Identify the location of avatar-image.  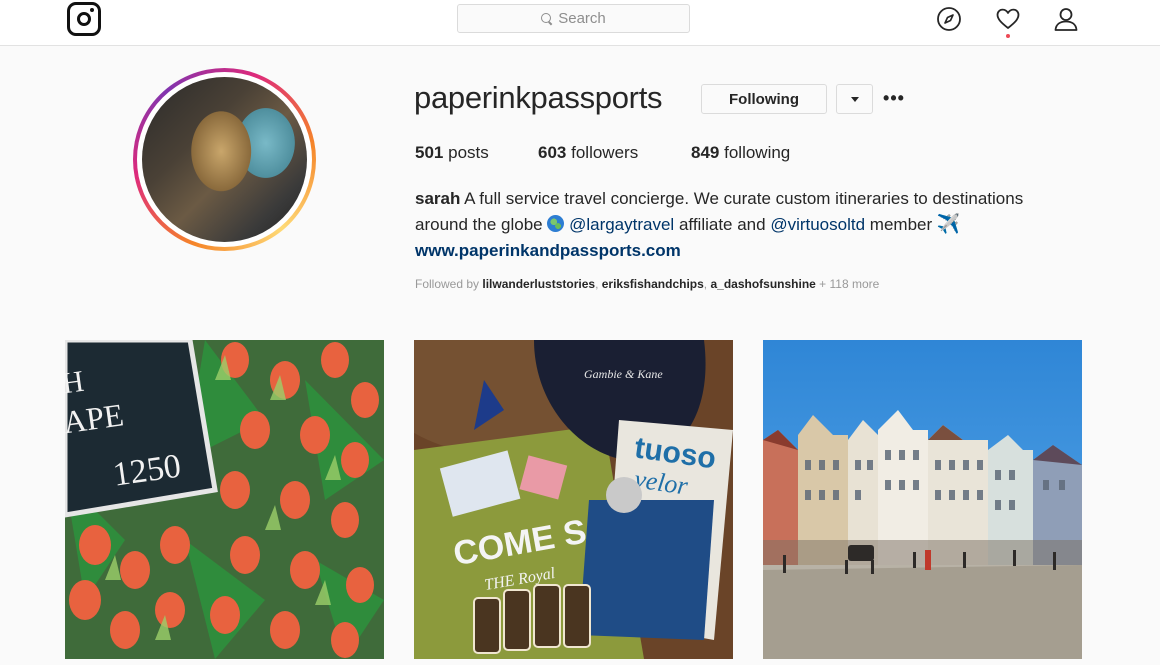
(224, 159).